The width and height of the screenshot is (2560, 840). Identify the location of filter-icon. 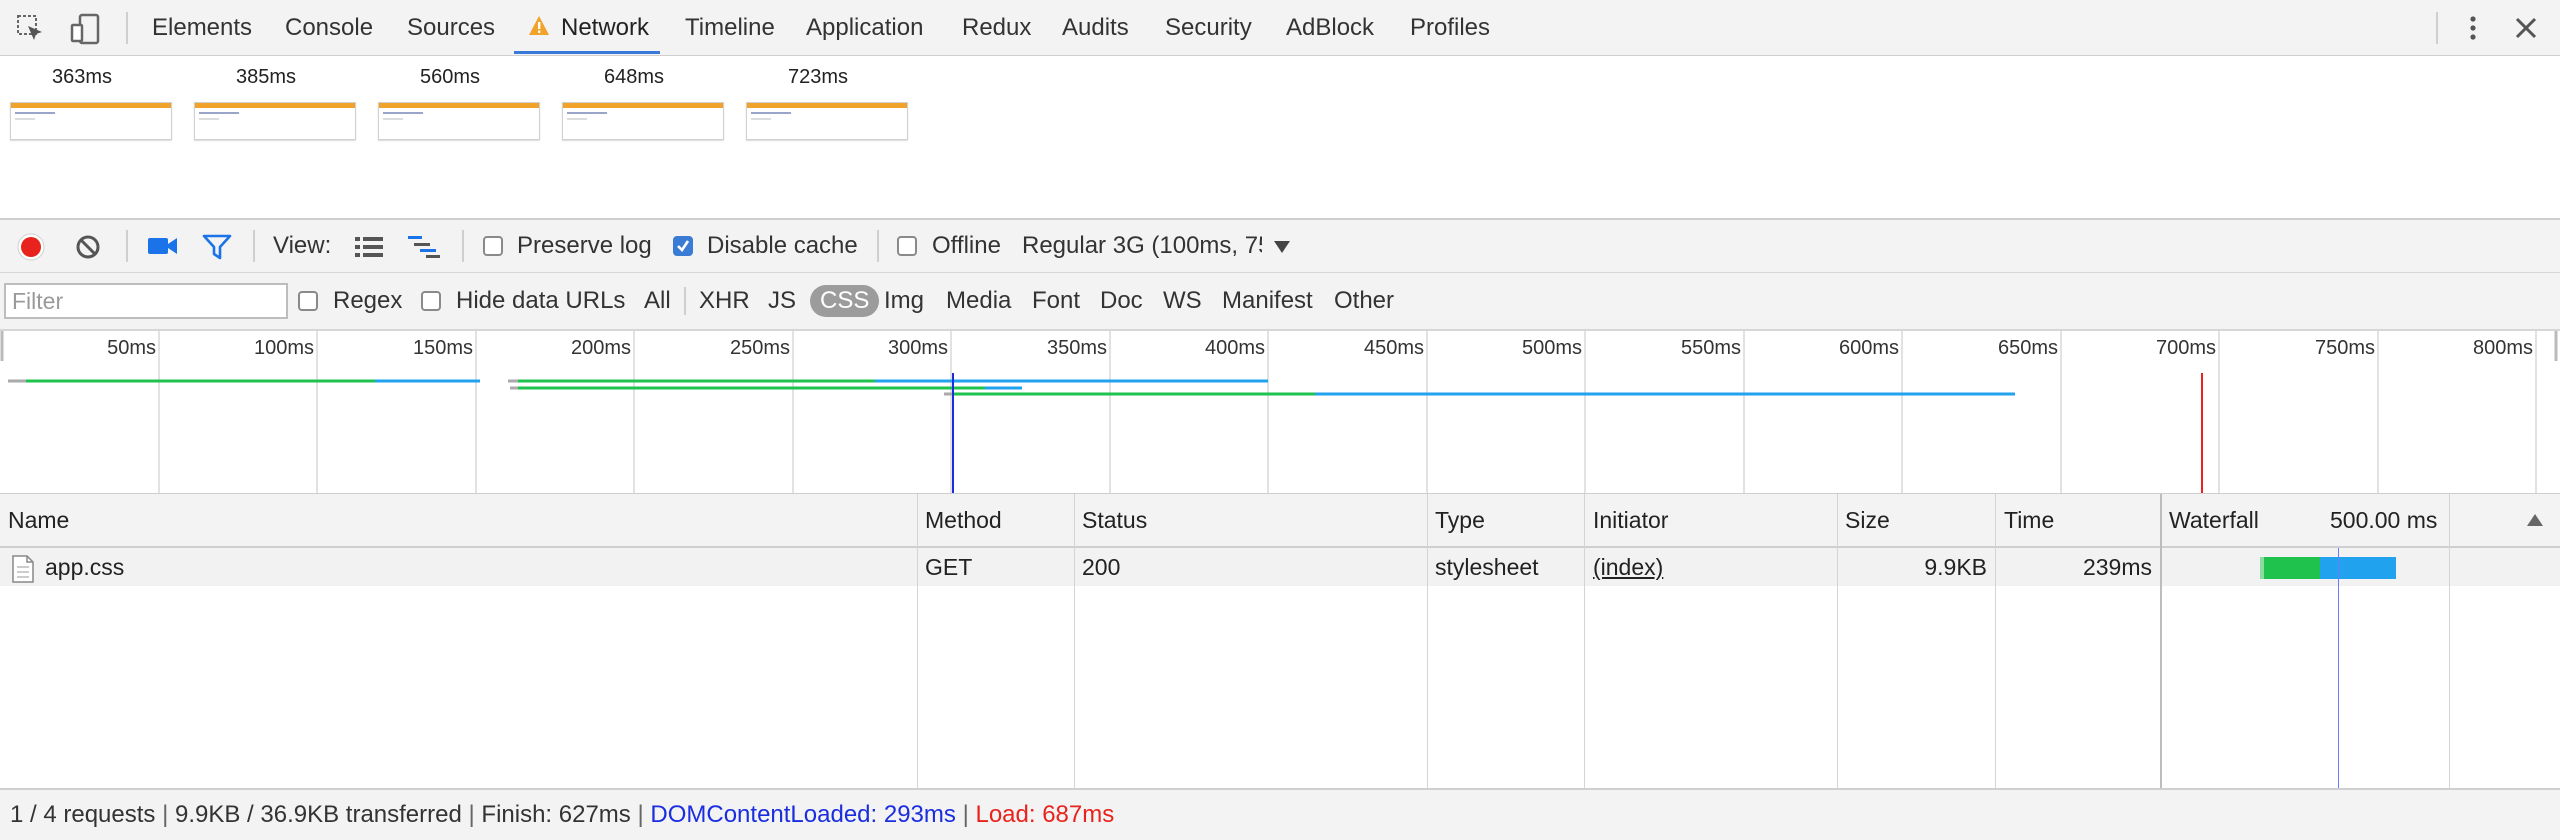
(217, 247).